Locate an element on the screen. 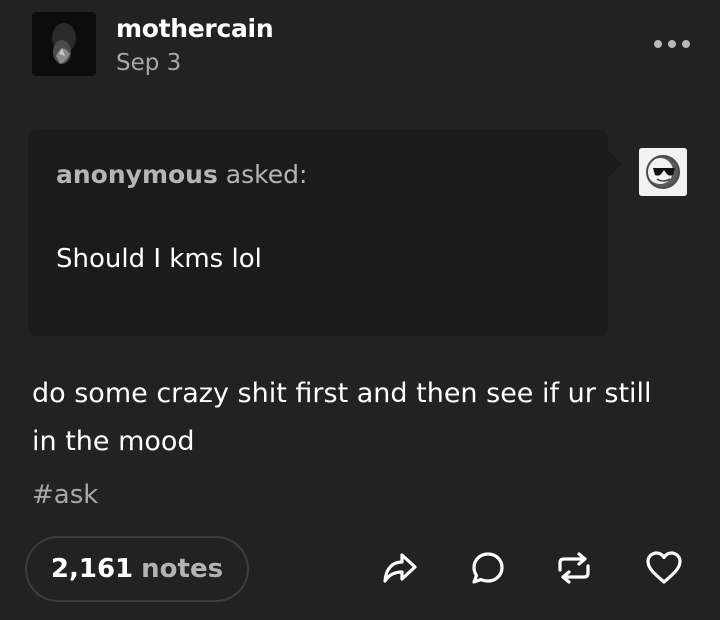 Image resolution: width=720 pixels, height=620 pixels. share-icon is located at coordinates (400, 568).